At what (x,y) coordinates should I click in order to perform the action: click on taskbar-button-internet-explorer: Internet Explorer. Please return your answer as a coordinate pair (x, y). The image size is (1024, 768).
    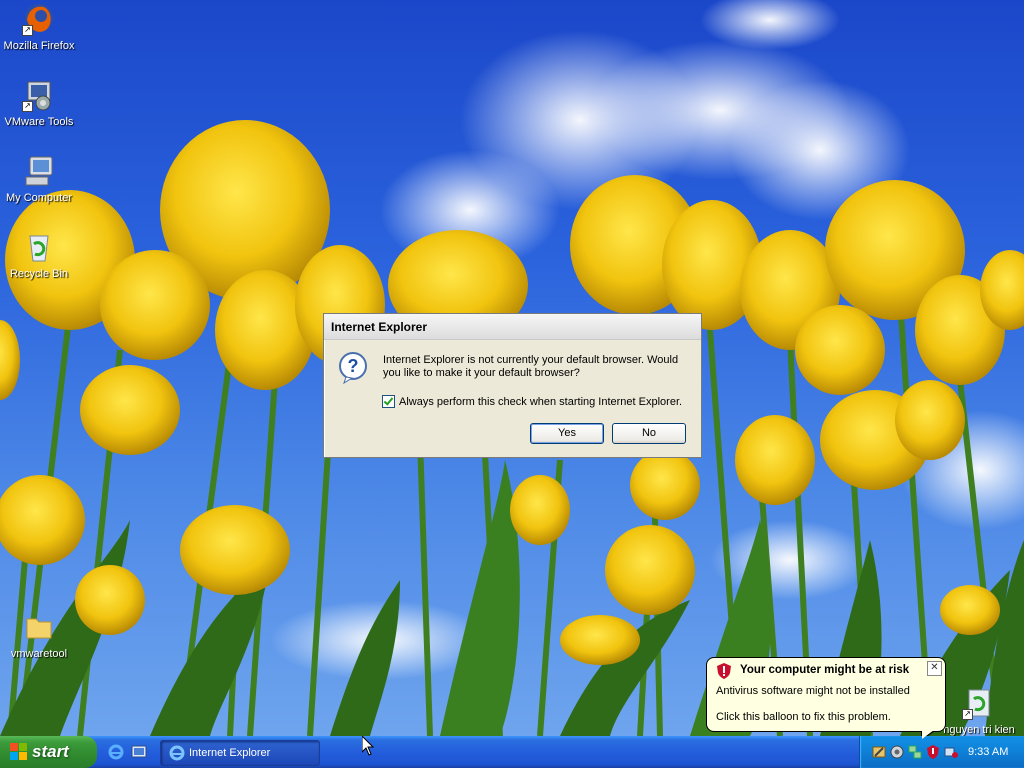
    Looking at the image, I should click on (240, 753).